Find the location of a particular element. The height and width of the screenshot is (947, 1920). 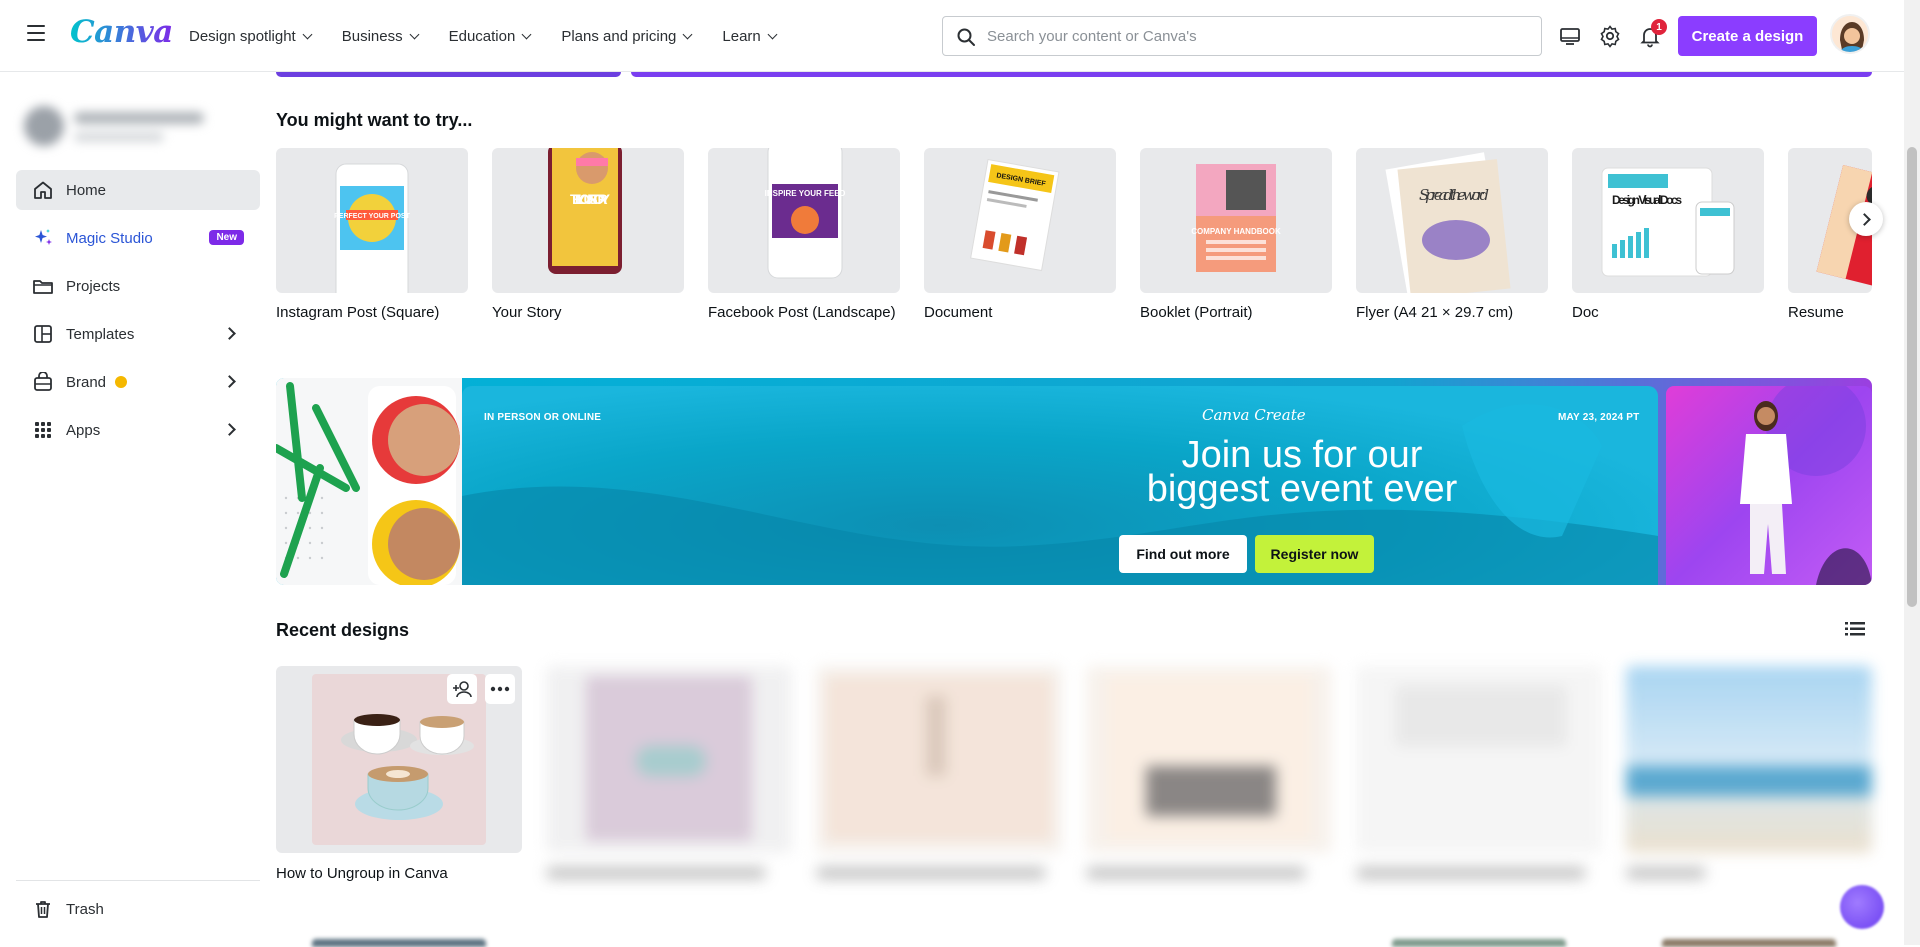

thumb-text: Design Visual Docs is located at coordinates (1647, 200).